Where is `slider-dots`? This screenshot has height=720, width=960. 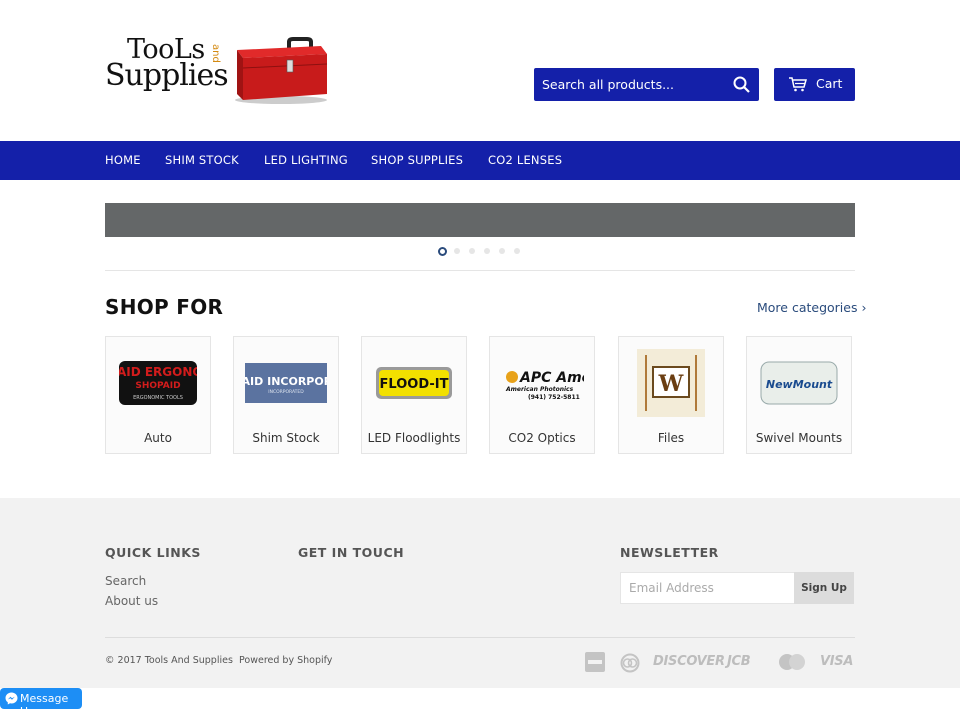
slider-dots is located at coordinates (483, 252).